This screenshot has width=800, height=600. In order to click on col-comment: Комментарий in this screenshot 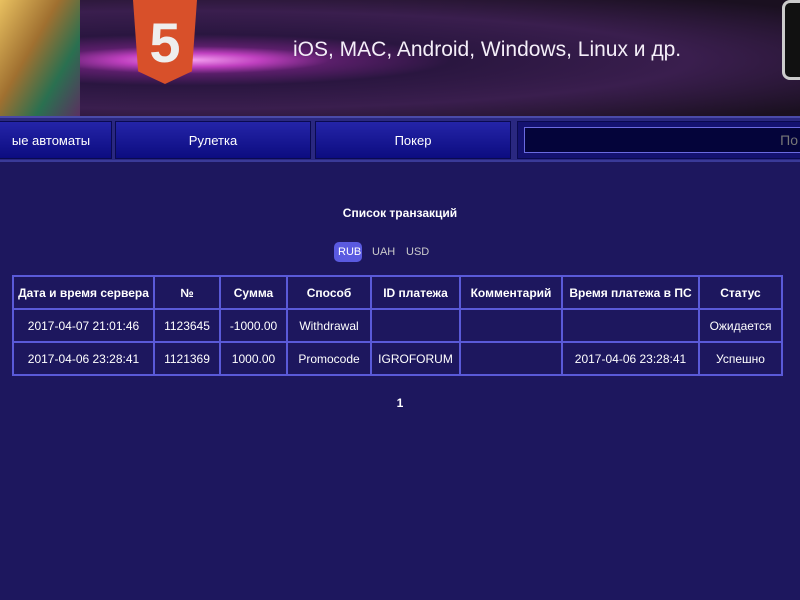, I will do `click(511, 292)`.